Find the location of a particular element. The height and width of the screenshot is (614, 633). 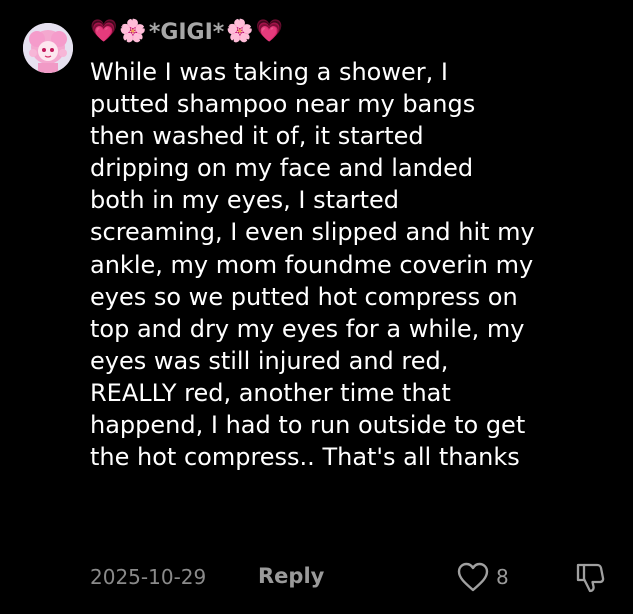

comment-date: 2025-10-29 is located at coordinates (148, 577).